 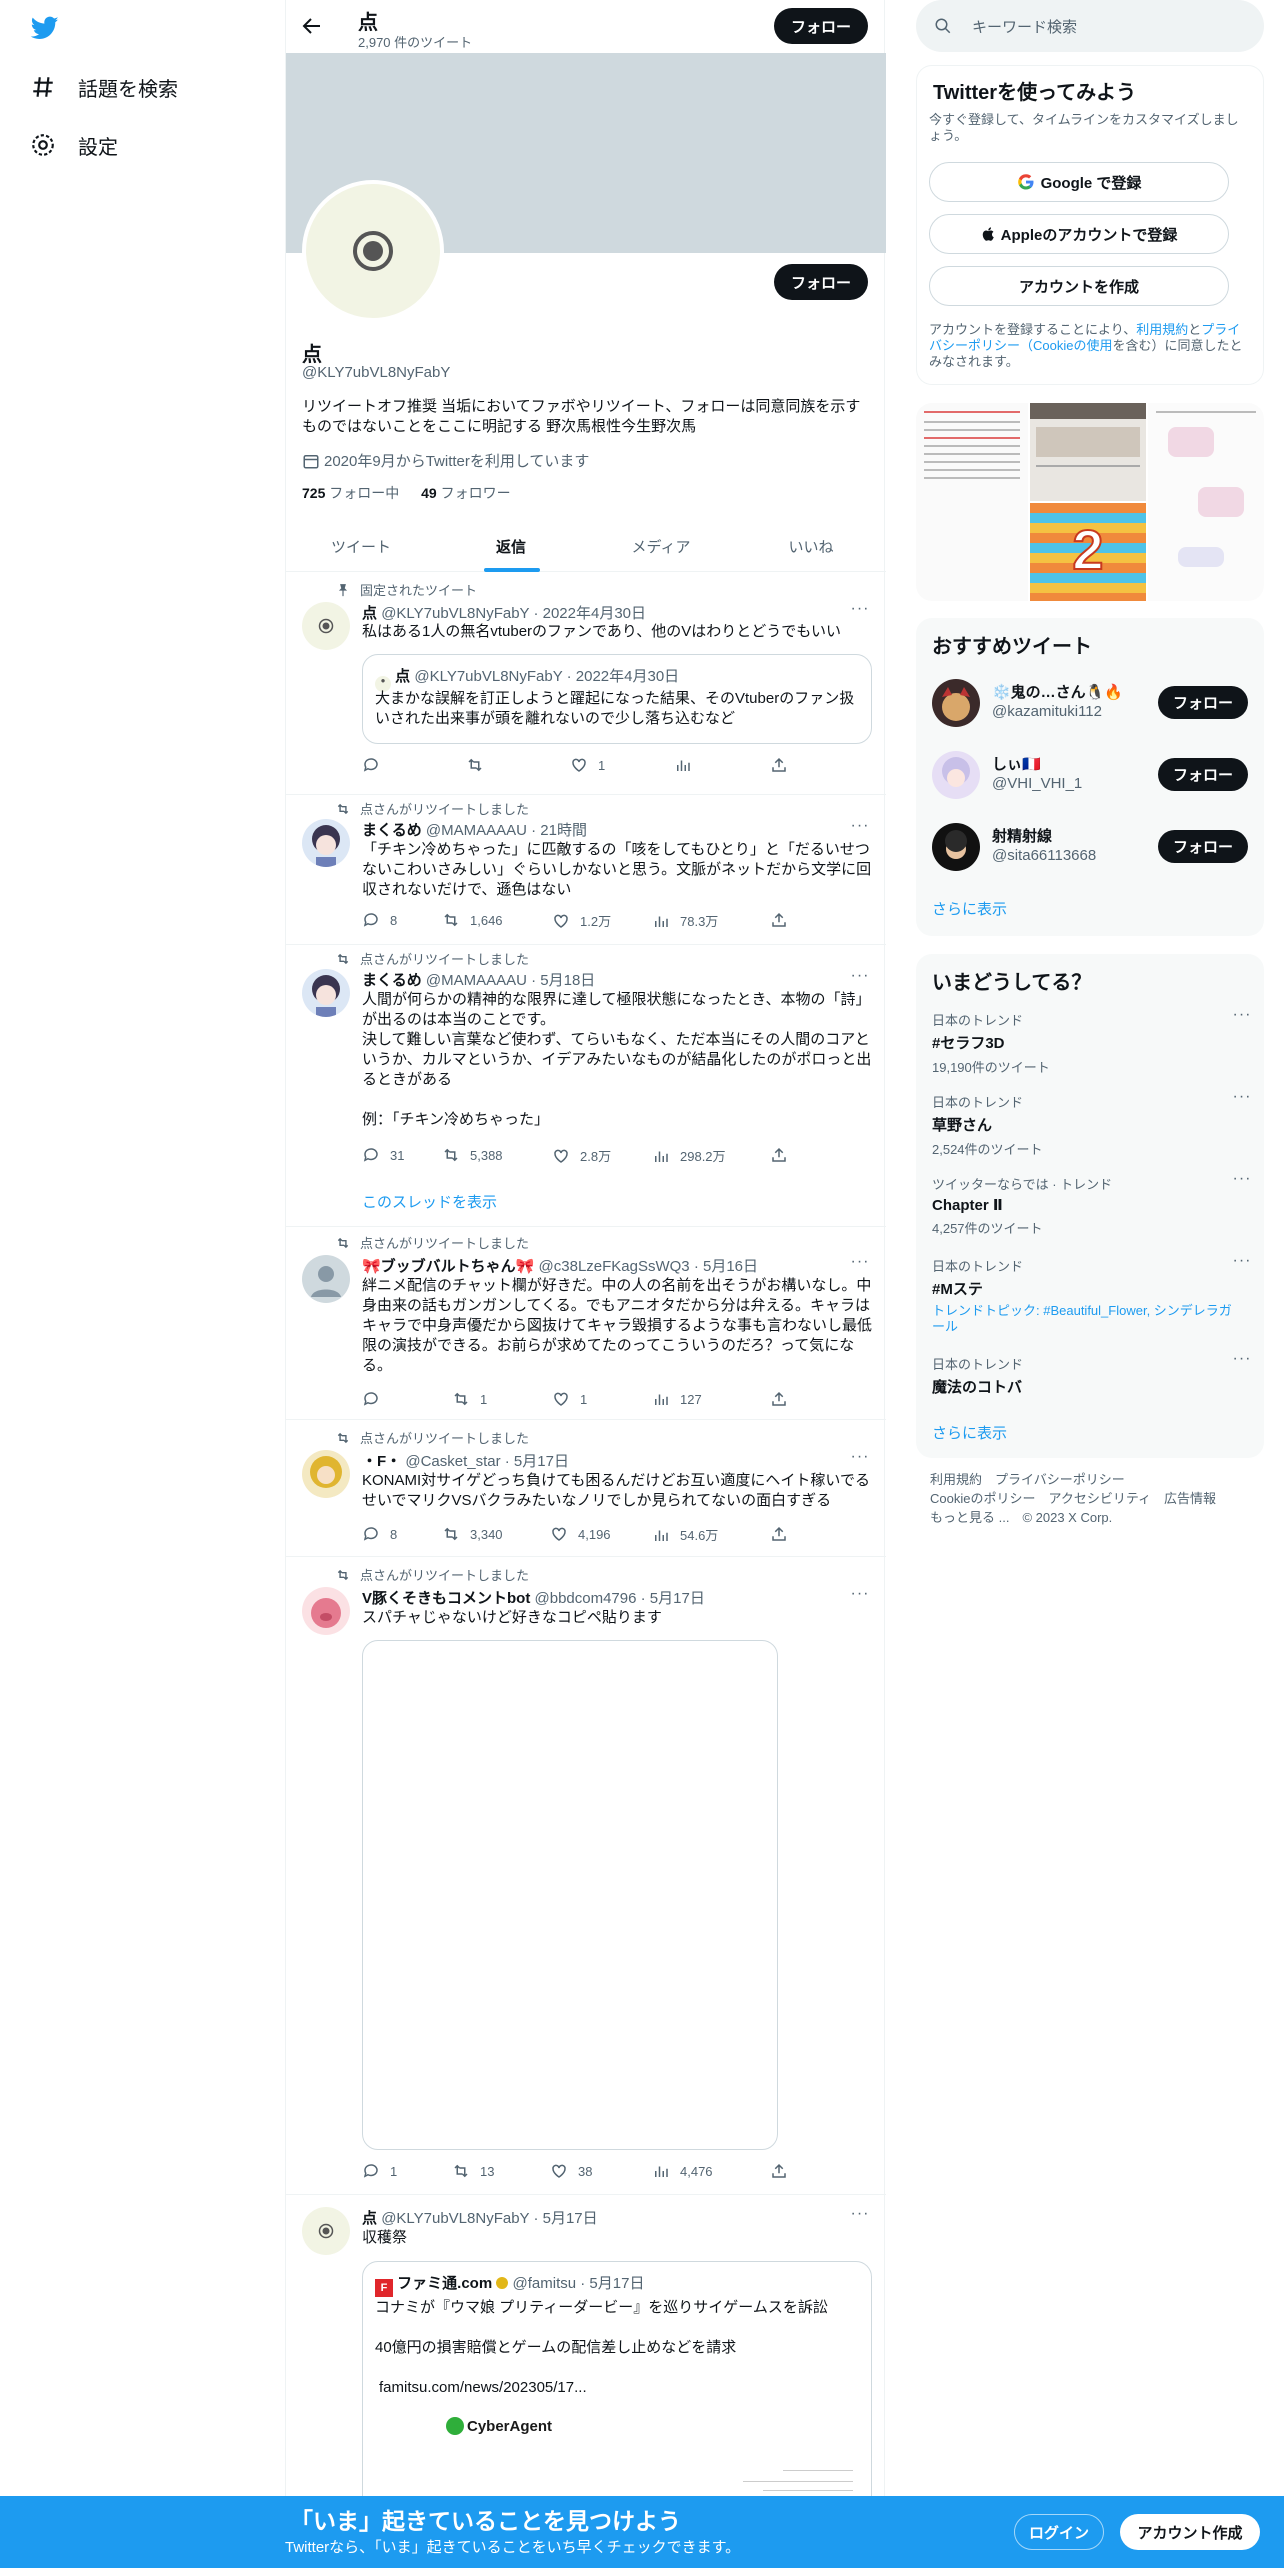 What do you see at coordinates (513, 613) in the screenshot?
I see `tweet-meta: @KLY7ubVL8NyFabY · 2022年4月30日` at bounding box center [513, 613].